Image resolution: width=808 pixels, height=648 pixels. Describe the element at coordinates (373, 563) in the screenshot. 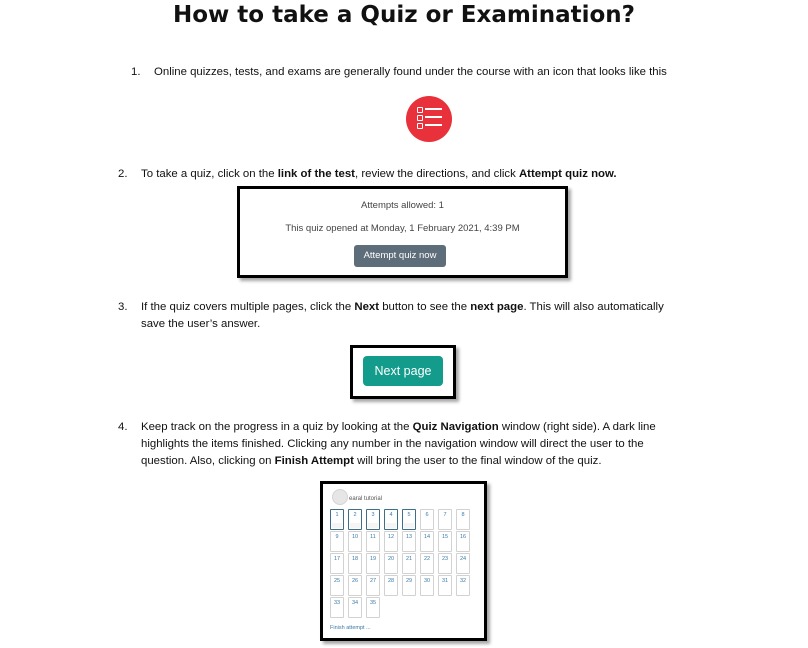

I see `question-19-button: 19` at that location.